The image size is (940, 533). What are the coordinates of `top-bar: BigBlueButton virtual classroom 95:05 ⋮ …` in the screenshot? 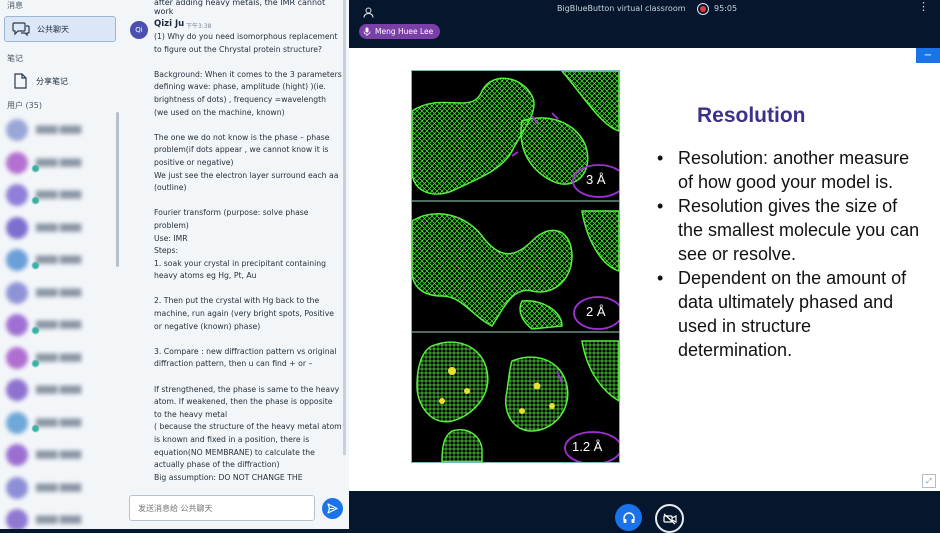 It's located at (644, 24).